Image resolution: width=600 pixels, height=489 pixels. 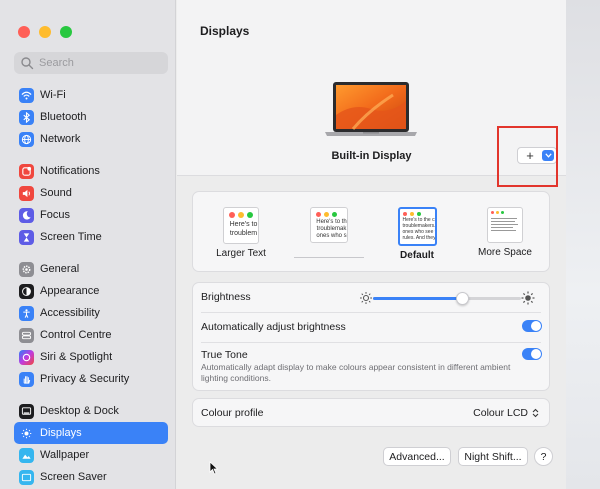 I want to click on sidebar-item-accessibility: Accessibility, so click(x=91, y=313).